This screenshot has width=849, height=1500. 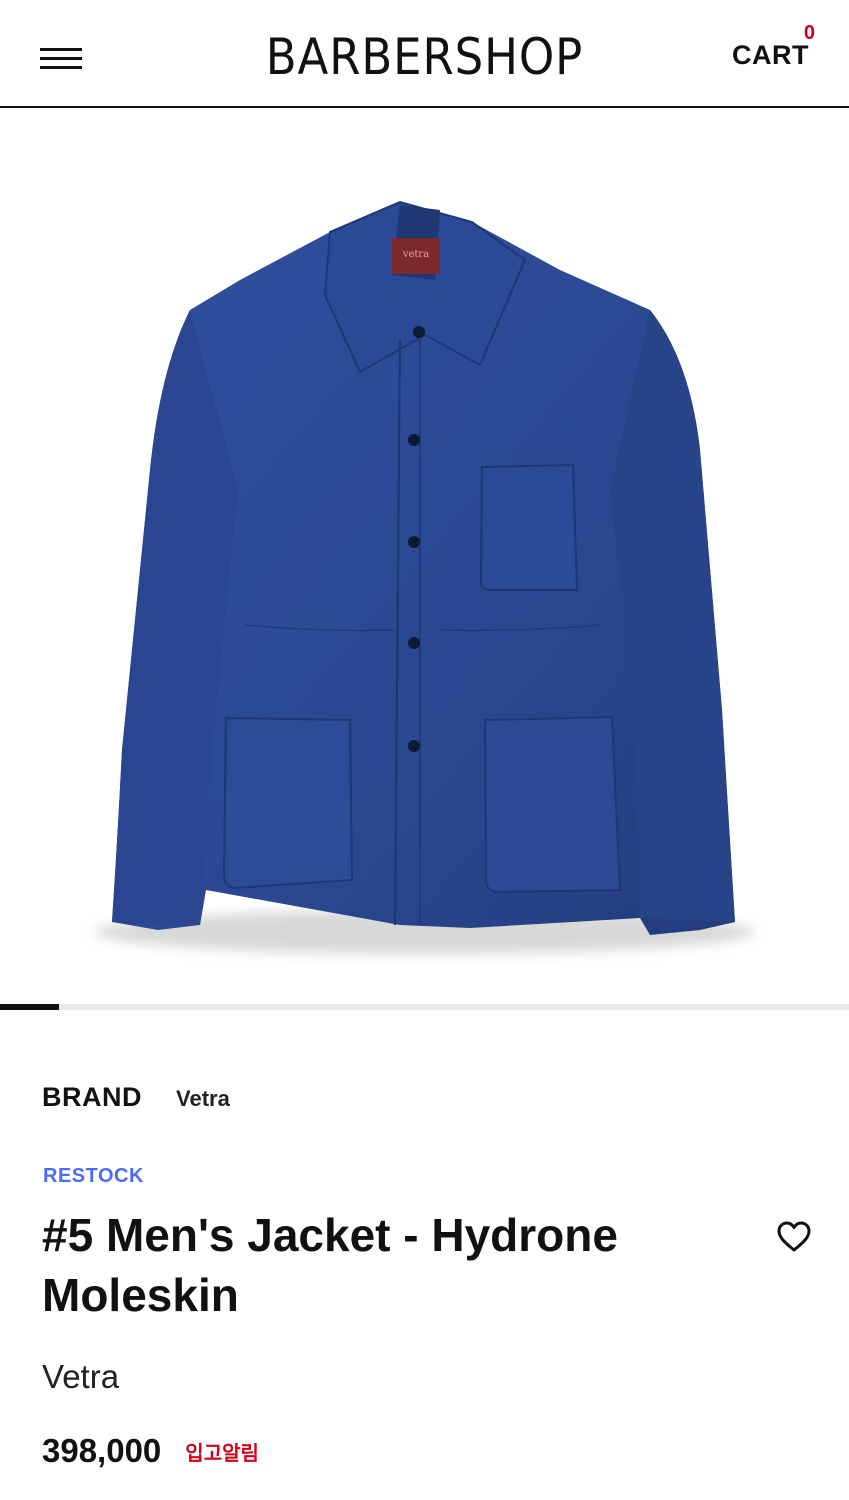 I want to click on brand-label: BRAND, so click(x=92, y=1097).